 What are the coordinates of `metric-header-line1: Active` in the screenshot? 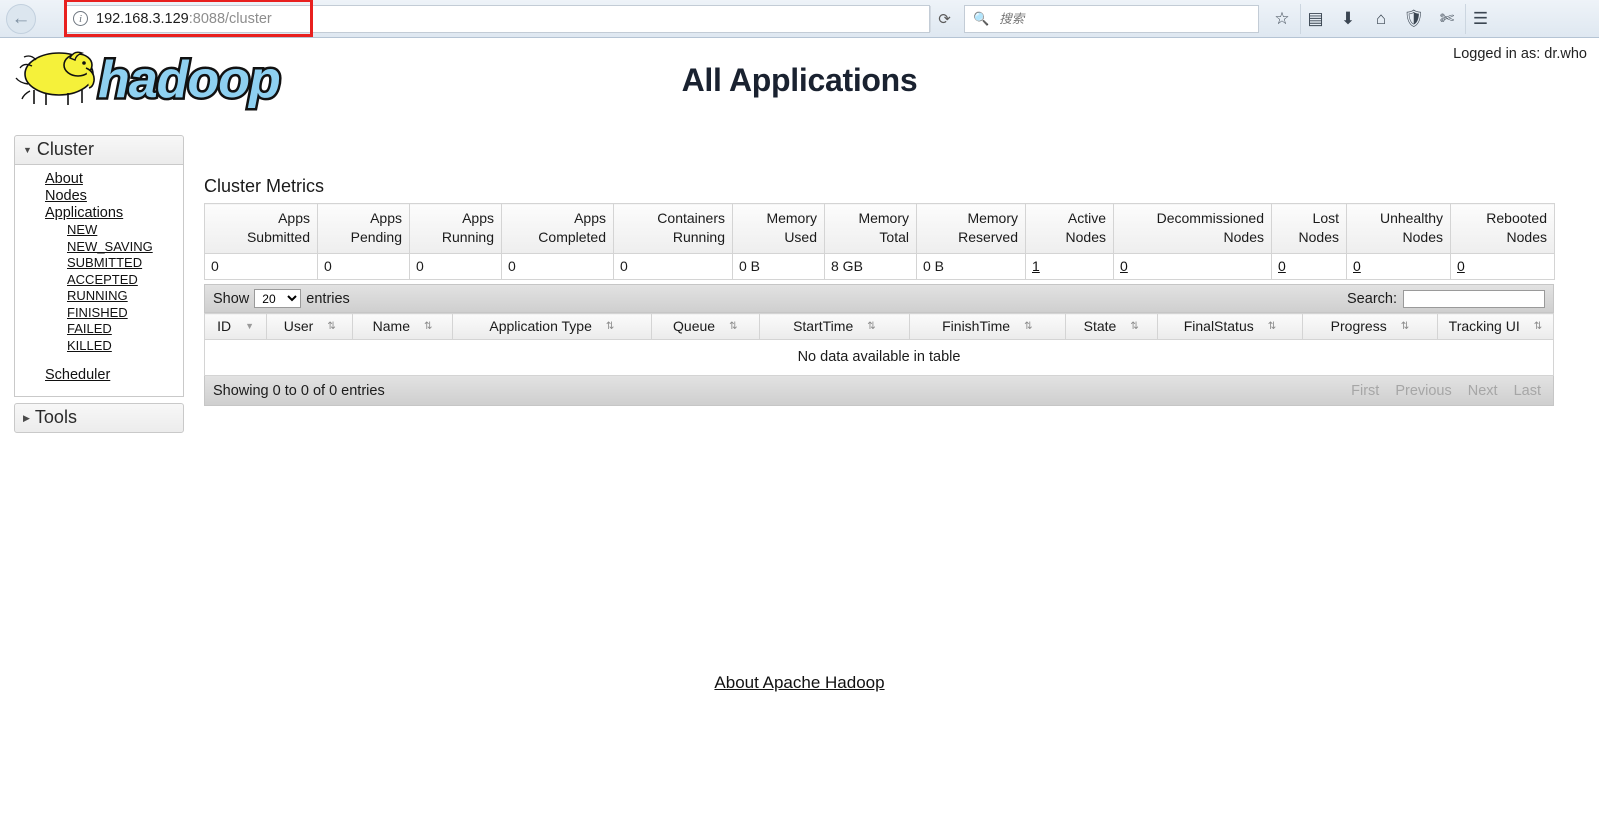 It's located at (1086, 218).